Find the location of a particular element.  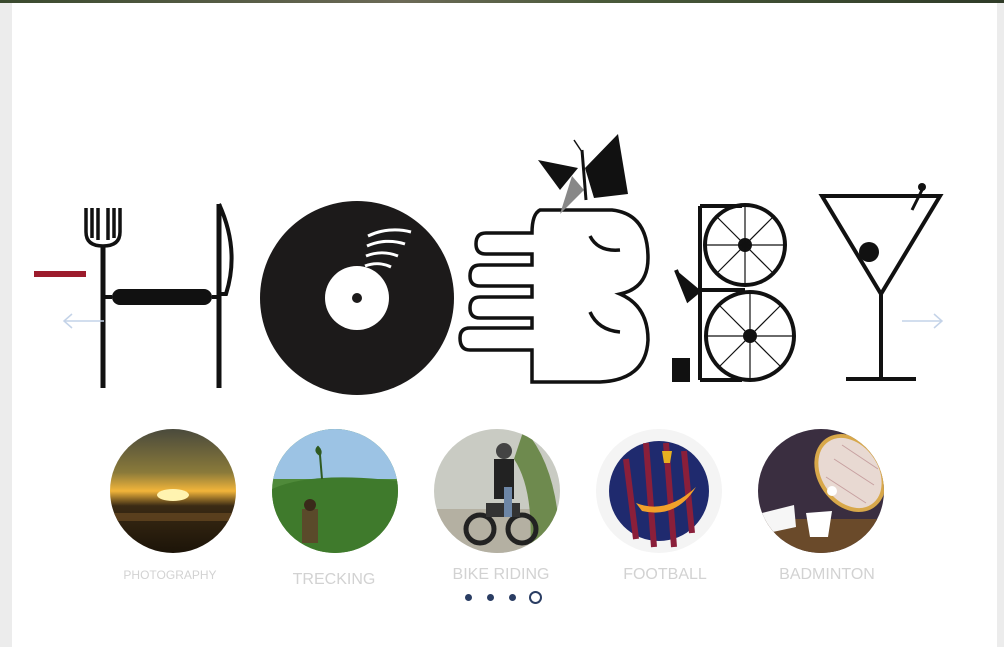

photography-thumbnail is located at coordinates (173, 491).